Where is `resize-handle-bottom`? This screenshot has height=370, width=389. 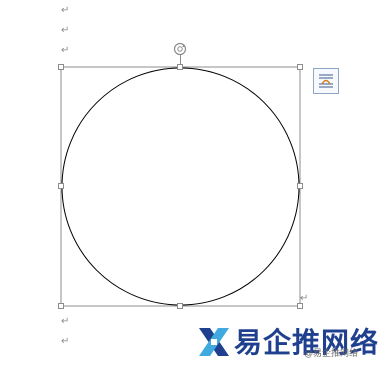
resize-handle-bottom is located at coordinates (180, 306).